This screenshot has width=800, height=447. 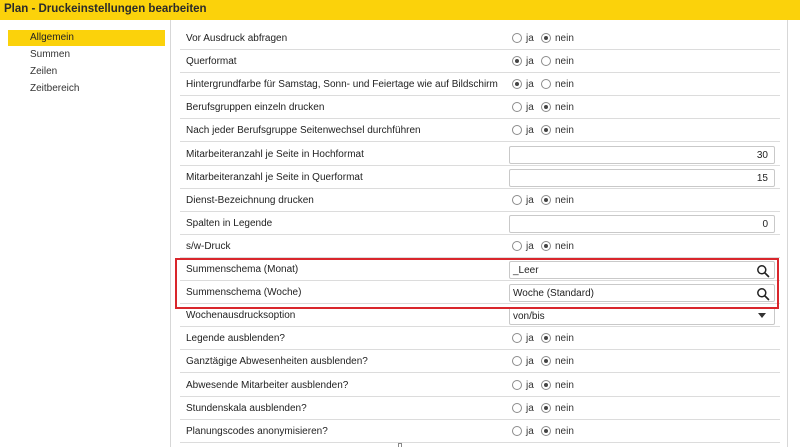 I want to click on setting-label: Berufsgruppen einzeln drucken, so click(x=255, y=108).